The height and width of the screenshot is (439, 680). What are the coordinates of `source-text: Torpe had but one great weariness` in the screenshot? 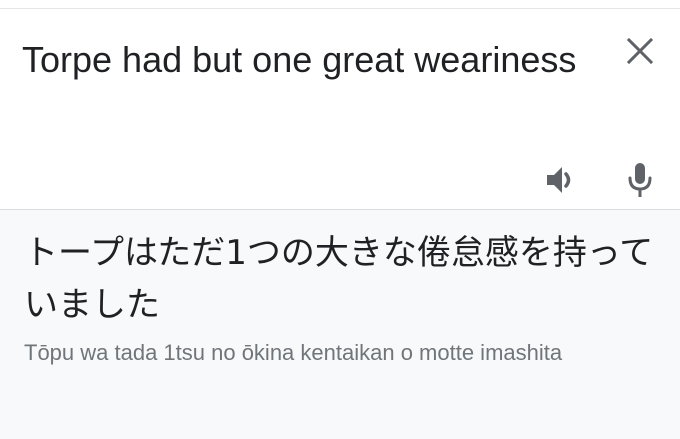 It's located at (302, 60).